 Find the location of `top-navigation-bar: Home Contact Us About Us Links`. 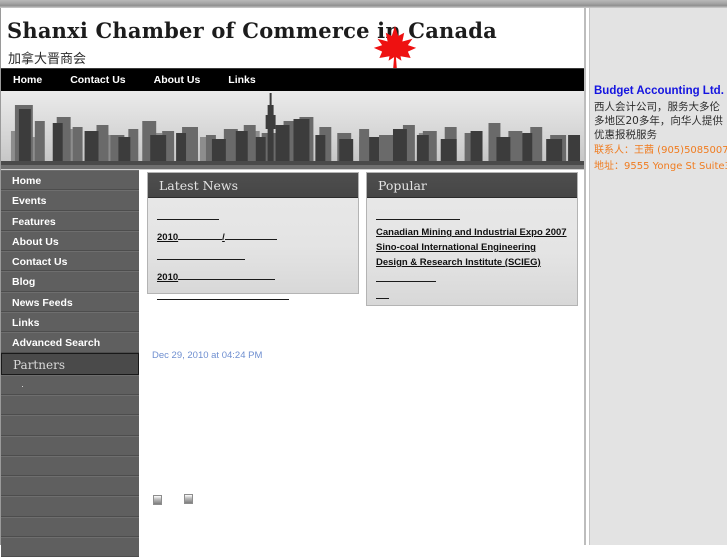

top-navigation-bar: Home Contact Us About Us Links is located at coordinates (292, 79).